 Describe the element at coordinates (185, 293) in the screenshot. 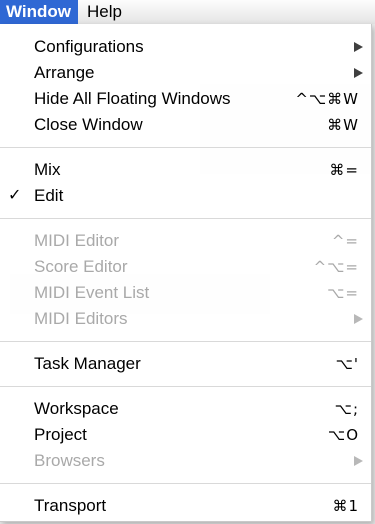

I see `menu-item-midi-event-list: MIDI Event List ⌥=` at that location.